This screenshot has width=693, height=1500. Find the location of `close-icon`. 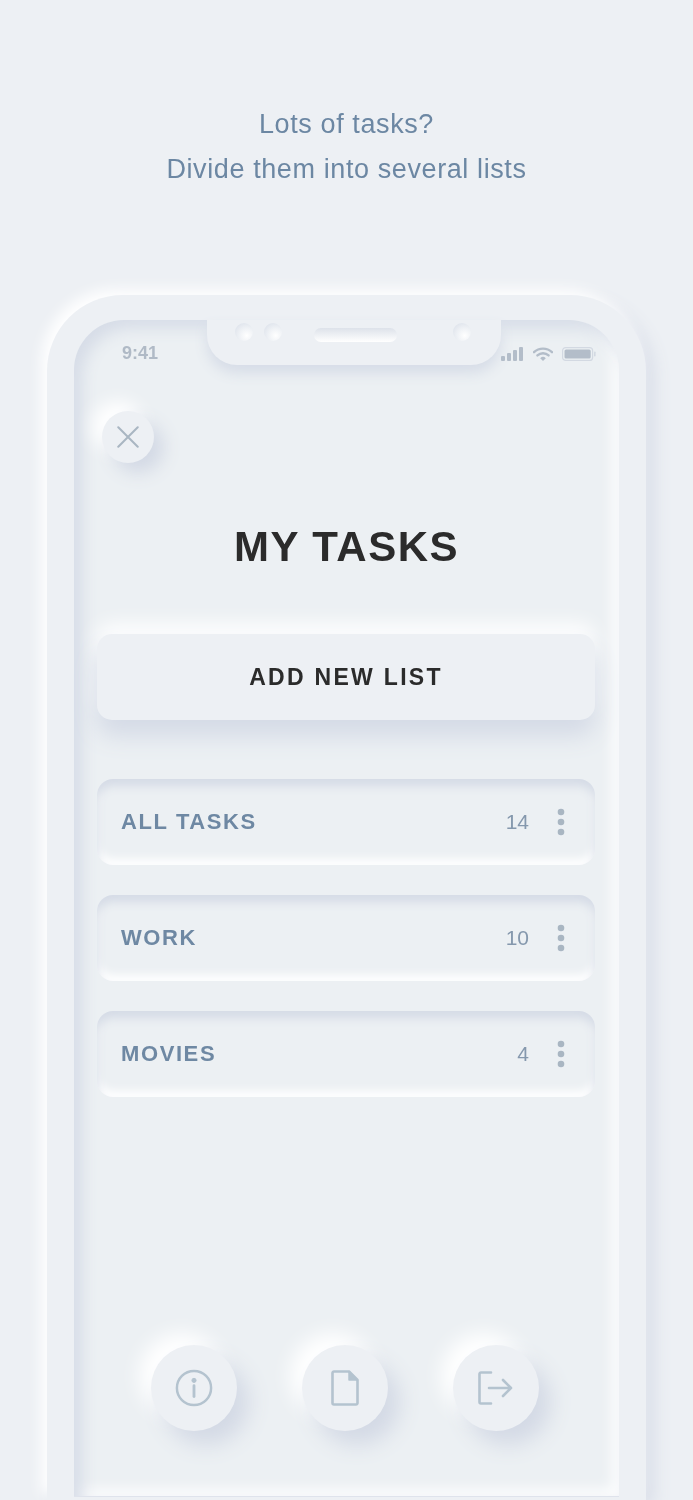

close-icon is located at coordinates (128, 437).